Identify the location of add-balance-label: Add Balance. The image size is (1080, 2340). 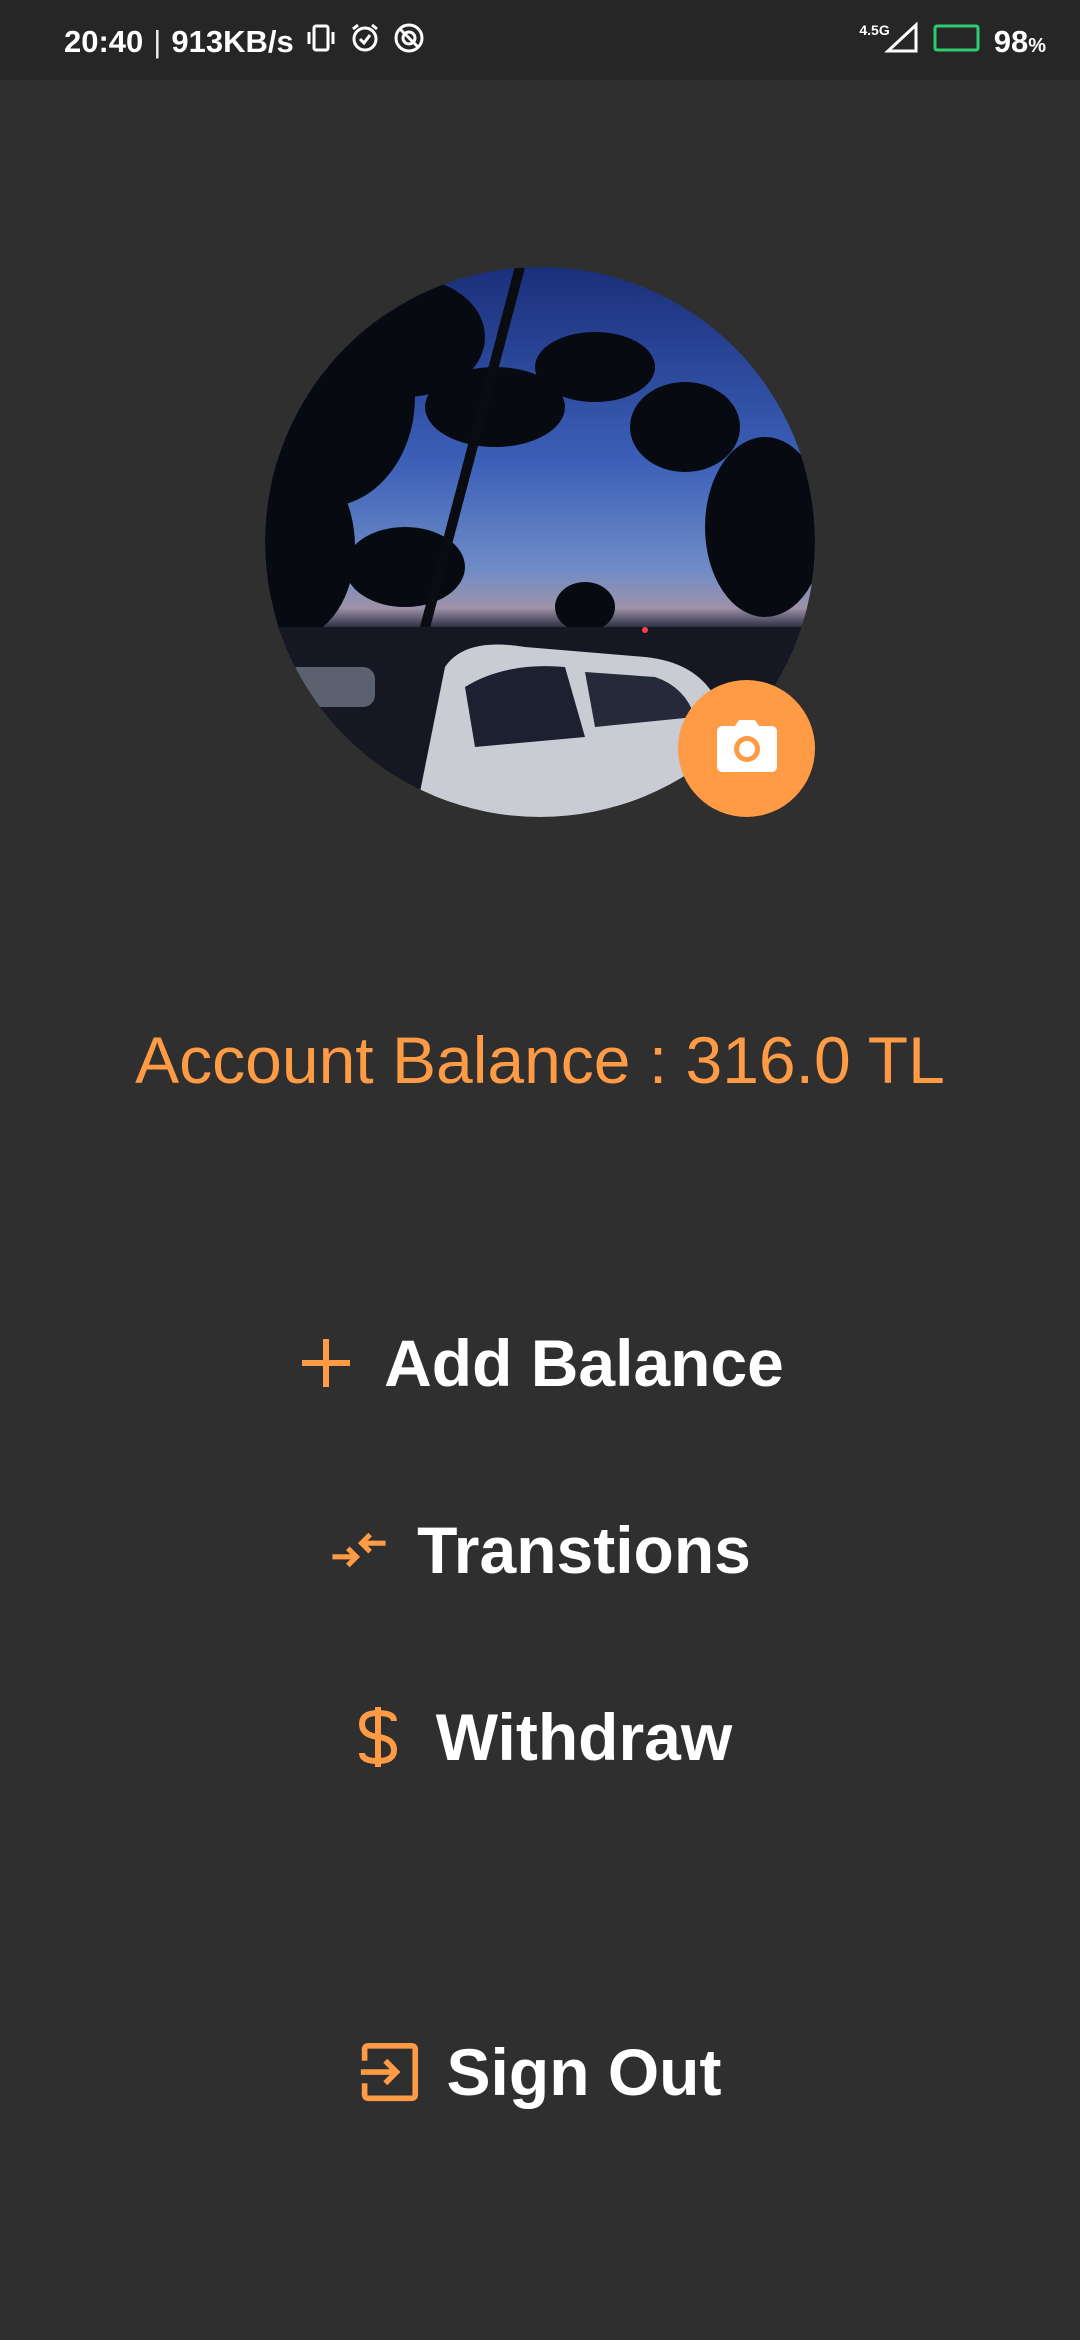
(584, 1363).